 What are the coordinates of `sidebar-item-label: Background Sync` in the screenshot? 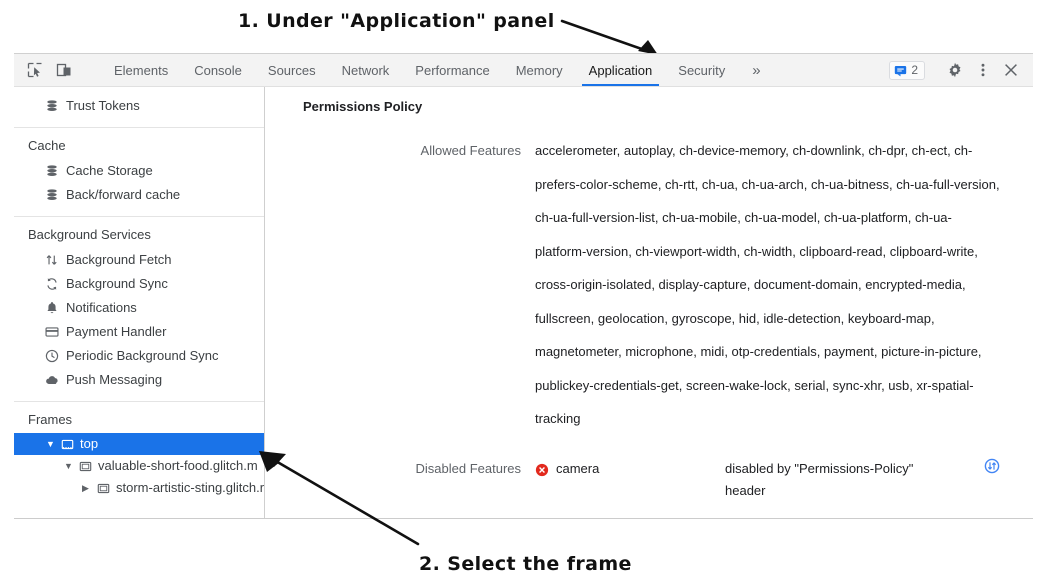 It's located at (117, 283).